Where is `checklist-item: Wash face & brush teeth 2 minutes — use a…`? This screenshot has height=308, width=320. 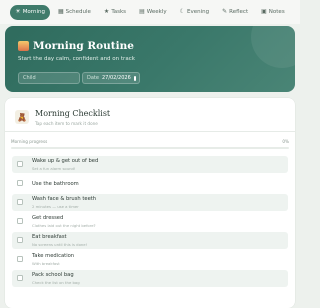 checklist-item: Wash face & brush teeth 2 minutes — use a… is located at coordinates (150, 202).